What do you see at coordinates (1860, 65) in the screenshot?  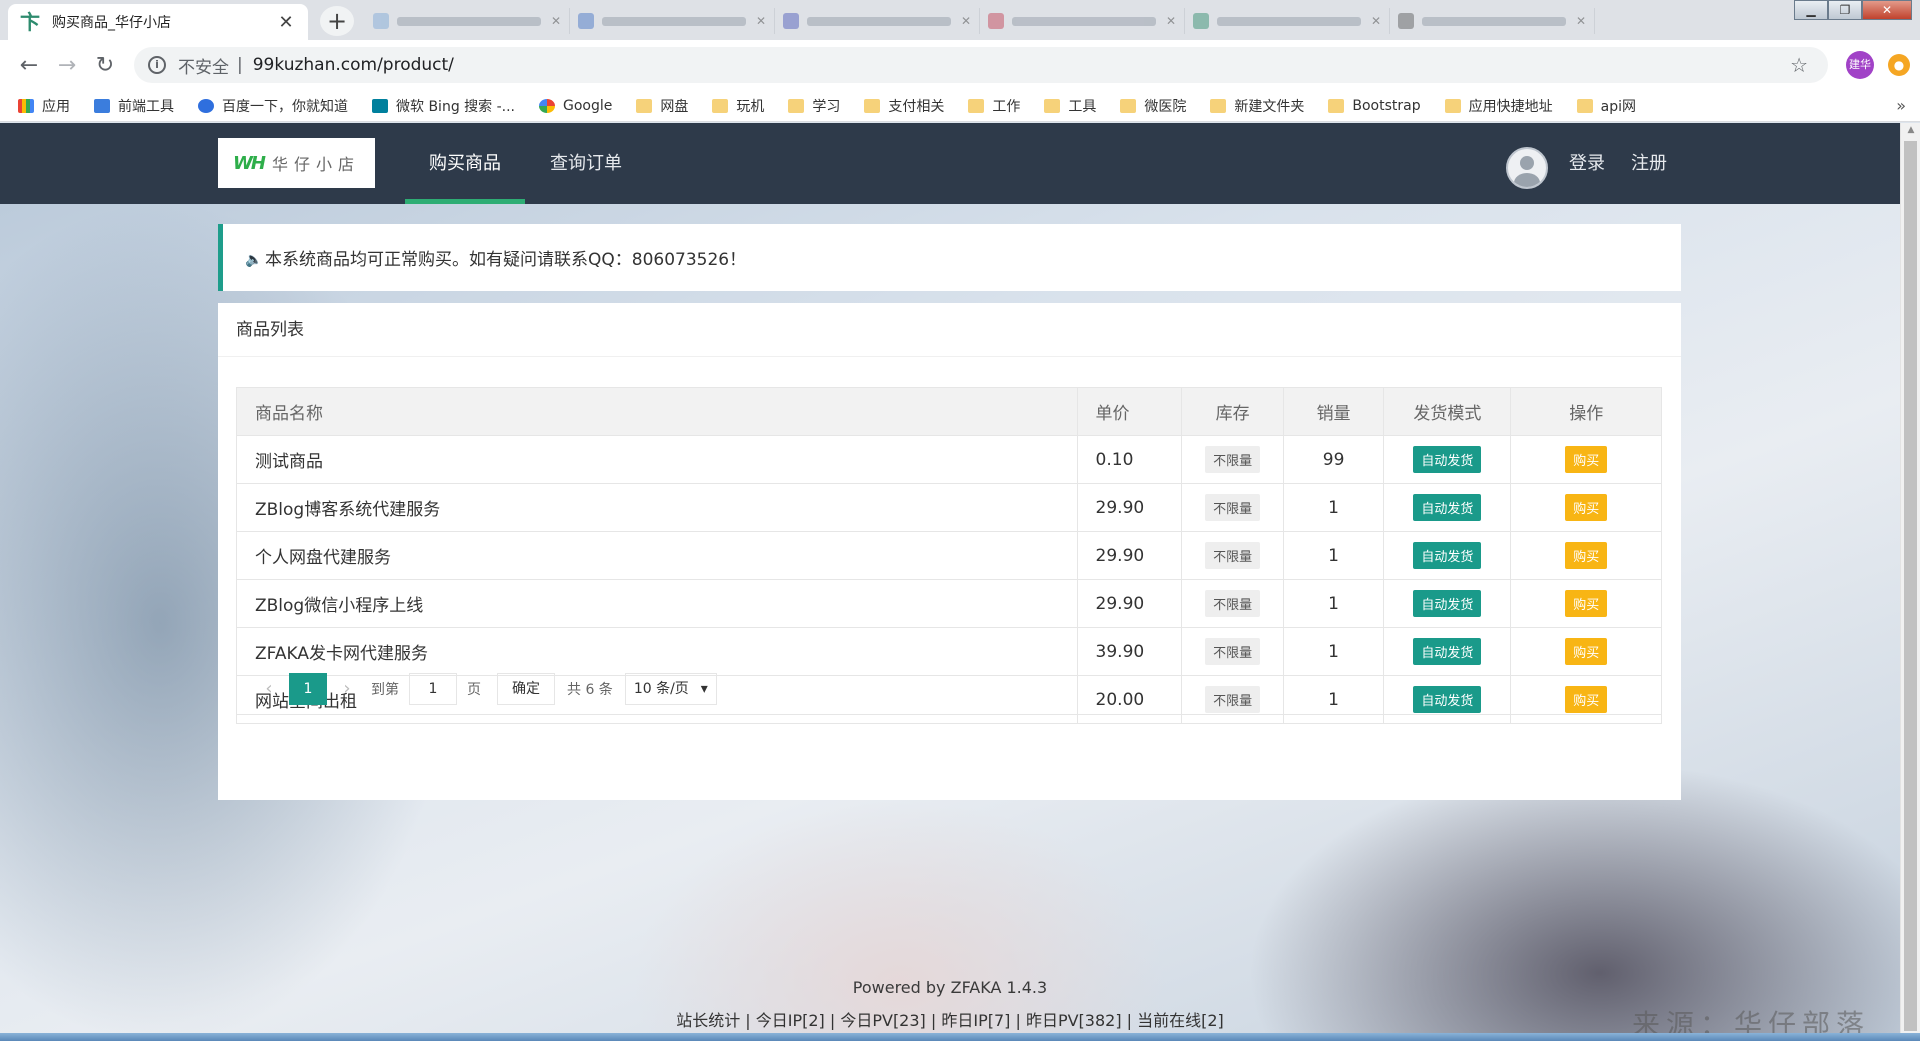 I see `profile-avatar: 建华` at bounding box center [1860, 65].